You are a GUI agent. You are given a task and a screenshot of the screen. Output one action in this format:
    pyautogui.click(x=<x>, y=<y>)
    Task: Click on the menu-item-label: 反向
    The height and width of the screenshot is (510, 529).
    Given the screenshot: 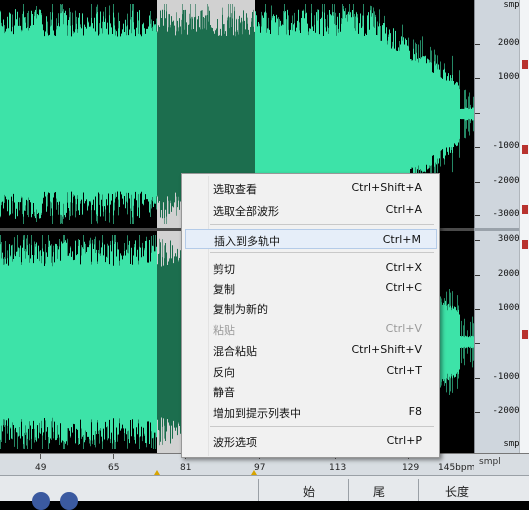 What is the action you would take?
    pyautogui.click(x=224, y=372)
    